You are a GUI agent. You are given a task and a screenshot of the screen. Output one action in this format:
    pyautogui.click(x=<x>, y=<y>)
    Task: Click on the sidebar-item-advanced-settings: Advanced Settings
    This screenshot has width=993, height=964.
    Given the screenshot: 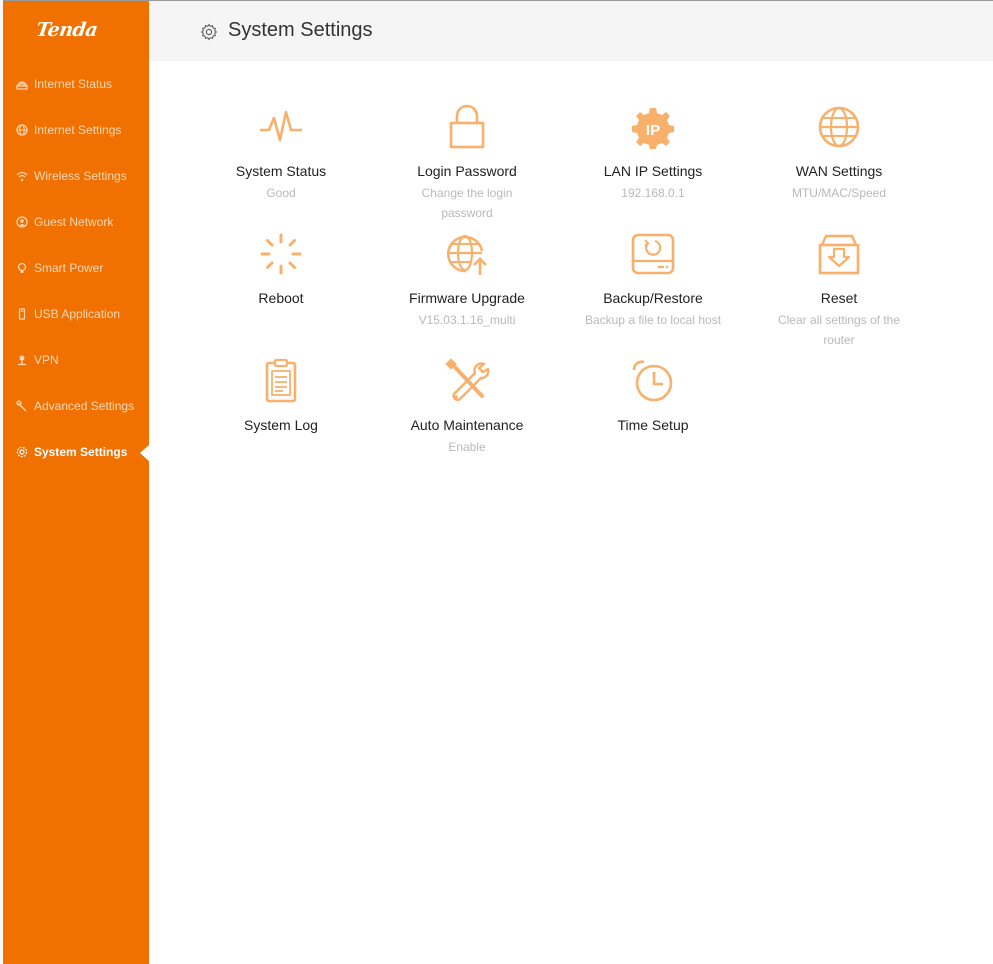 What is the action you would take?
    pyautogui.click(x=76, y=406)
    